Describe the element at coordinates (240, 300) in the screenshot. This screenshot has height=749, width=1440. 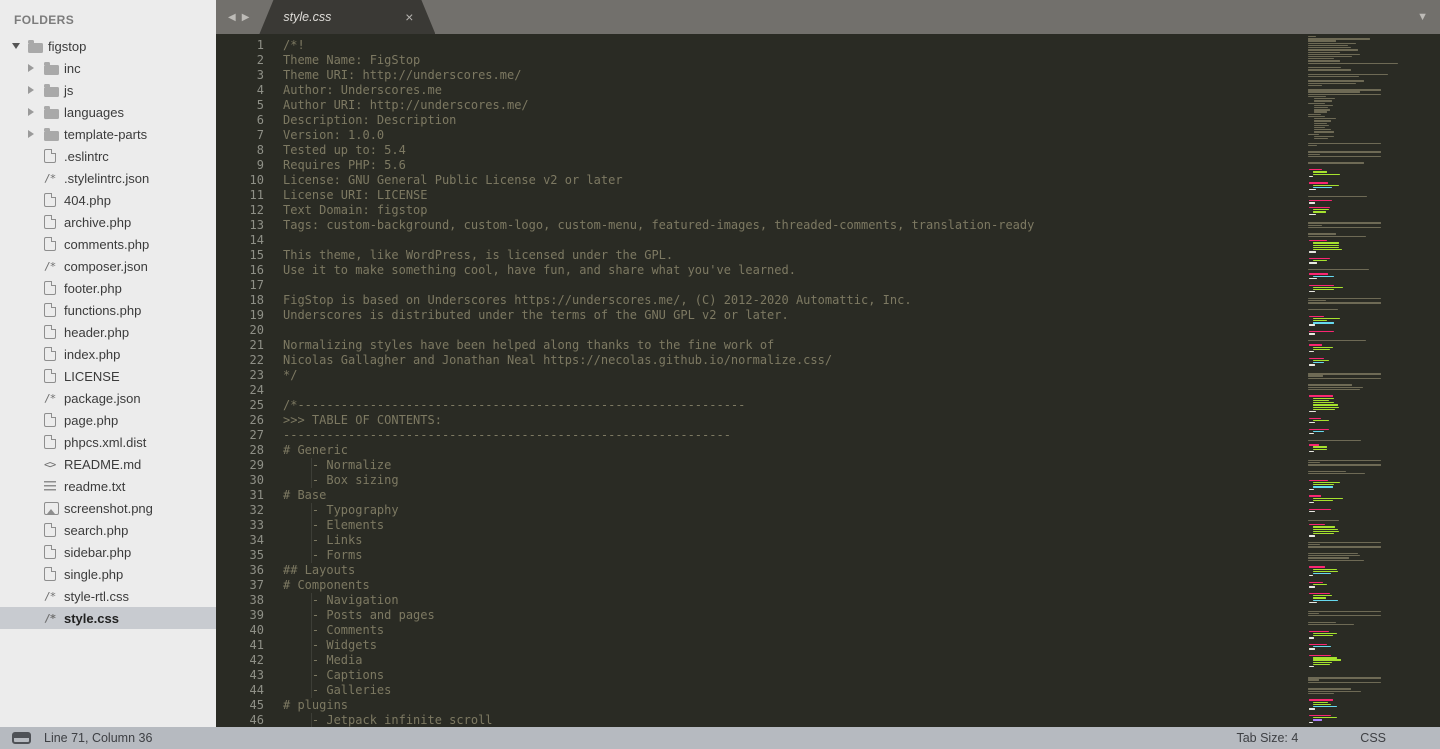
I see `line-number: 18` at that location.